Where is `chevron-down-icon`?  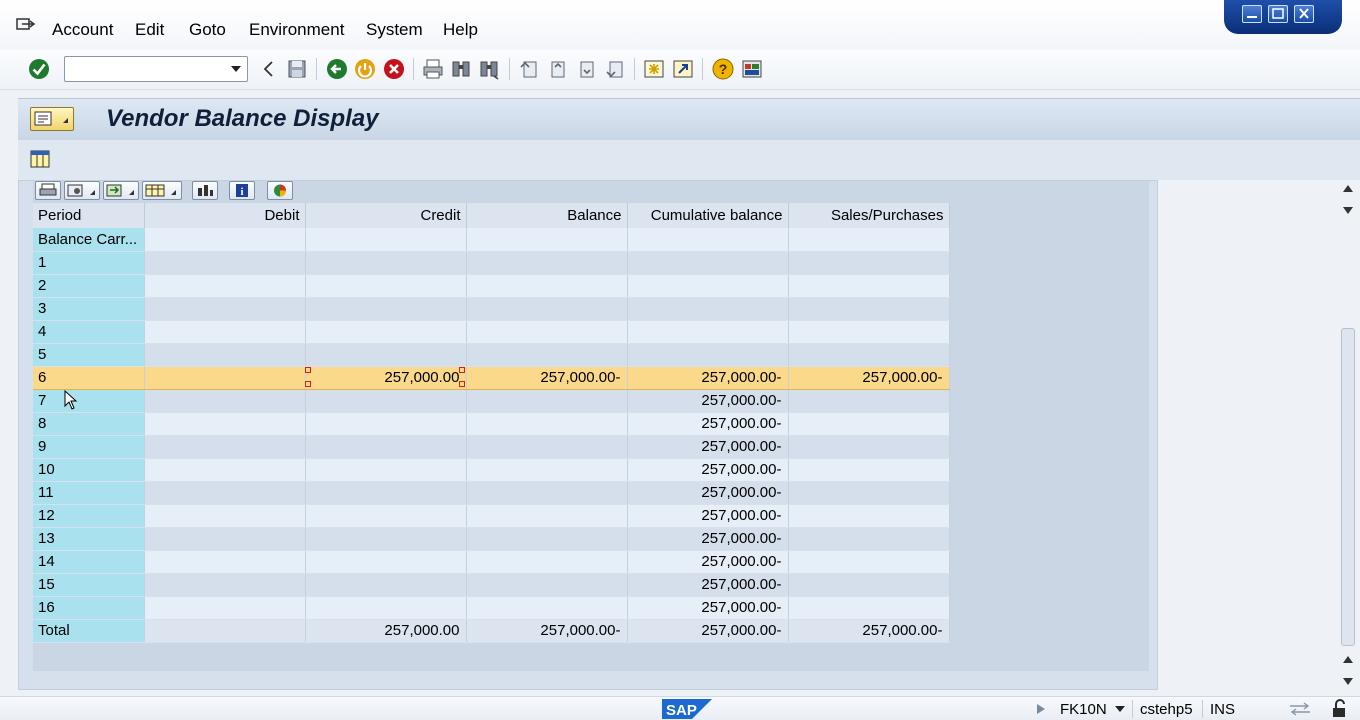 chevron-down-icon is located at coordinates (236, 69).